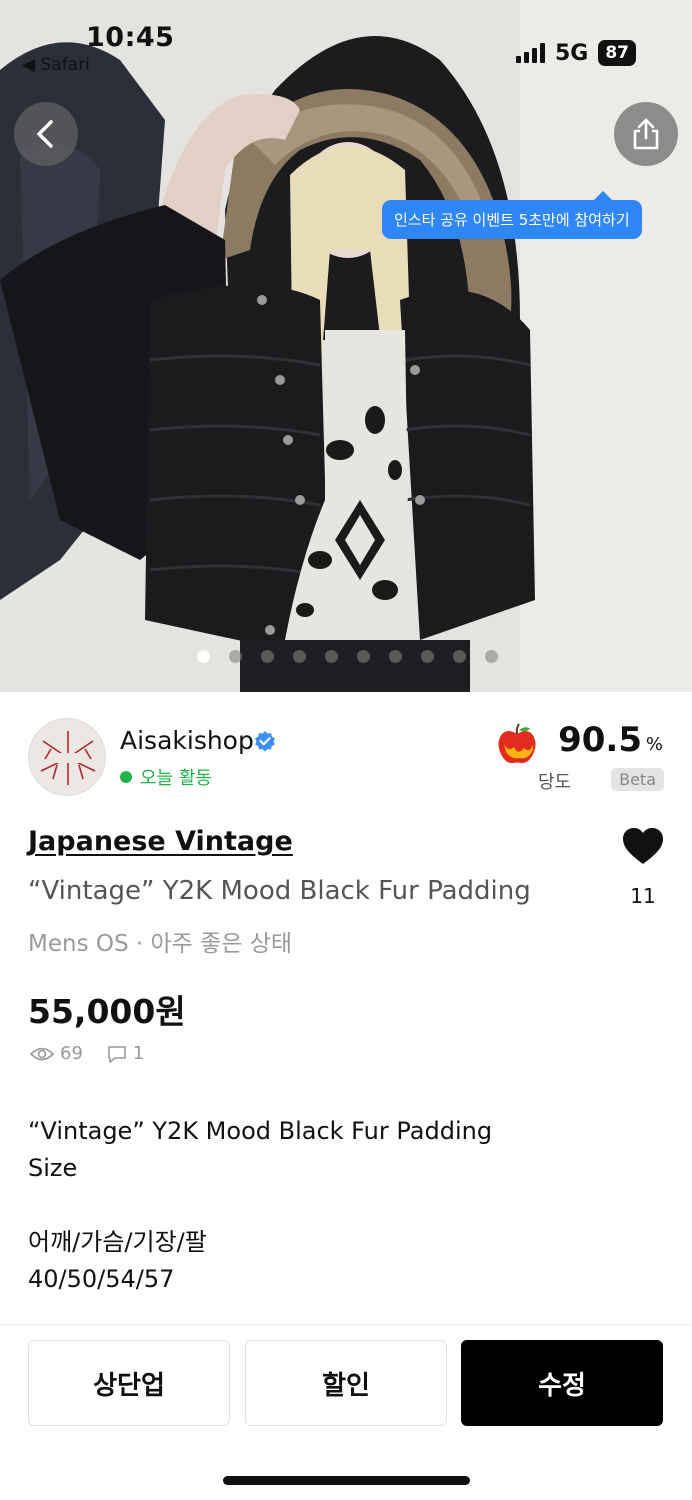 The width and height of the screenshot is (692, 1500). Describe the element at coordinates (279, 891) in the screenshot. I see `product-title: “Vintage” Y2K Mood Black Fur Padding` at that location.